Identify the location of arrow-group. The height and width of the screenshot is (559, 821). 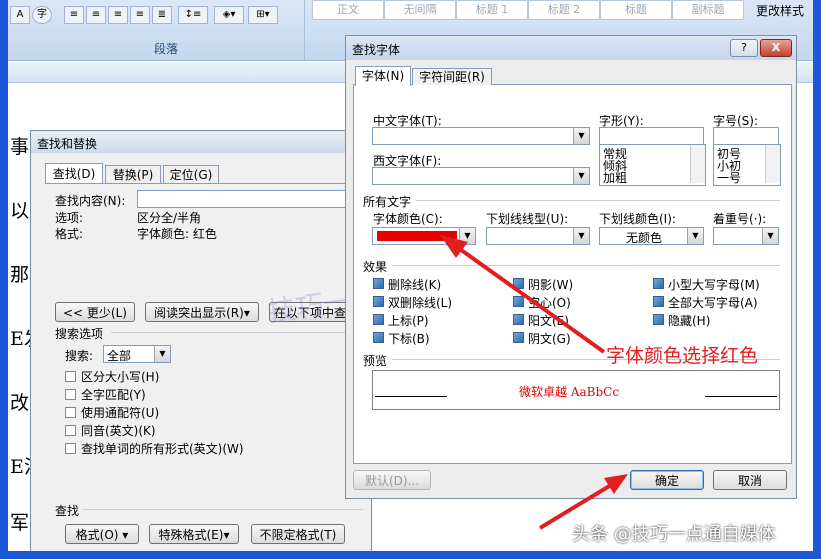
(534, 382).